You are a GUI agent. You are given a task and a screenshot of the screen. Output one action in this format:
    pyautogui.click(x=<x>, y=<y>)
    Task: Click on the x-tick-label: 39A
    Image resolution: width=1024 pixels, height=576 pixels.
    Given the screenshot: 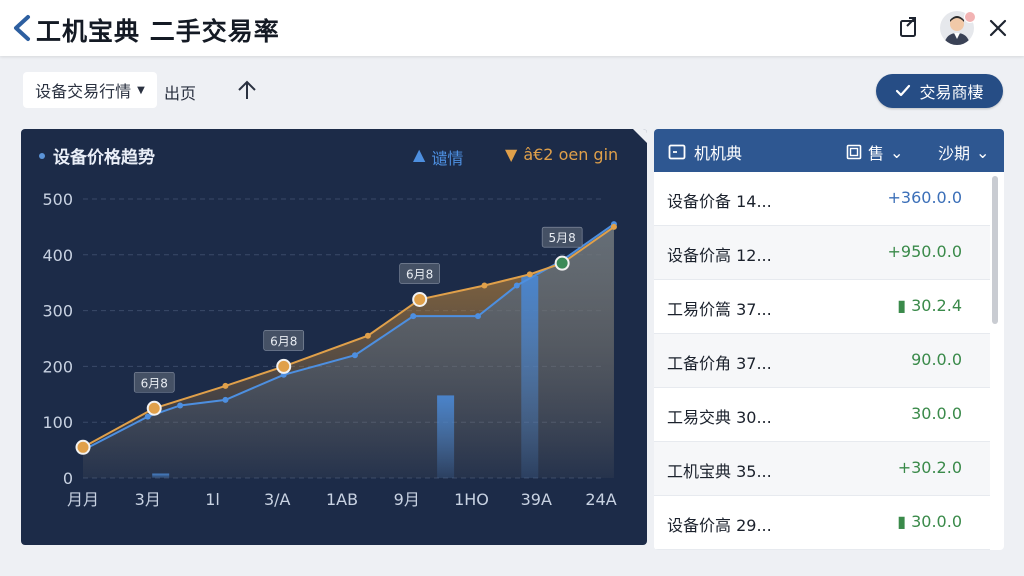 What is the action you would take?
    pyautogui.click(x=536, y=499)
    